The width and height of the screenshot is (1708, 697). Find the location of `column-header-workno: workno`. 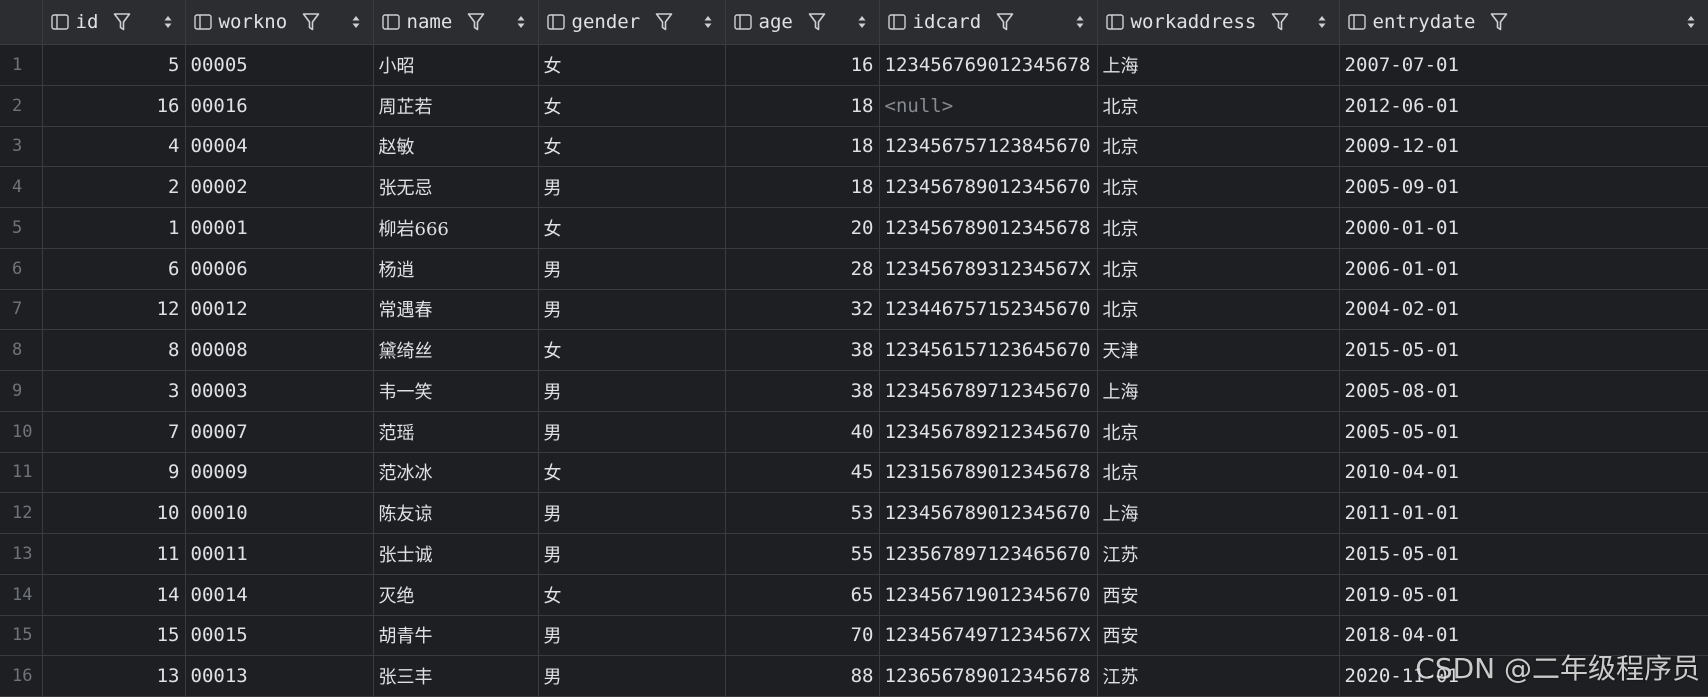

column-header-workno: workno is located at coordinates (279, 22).